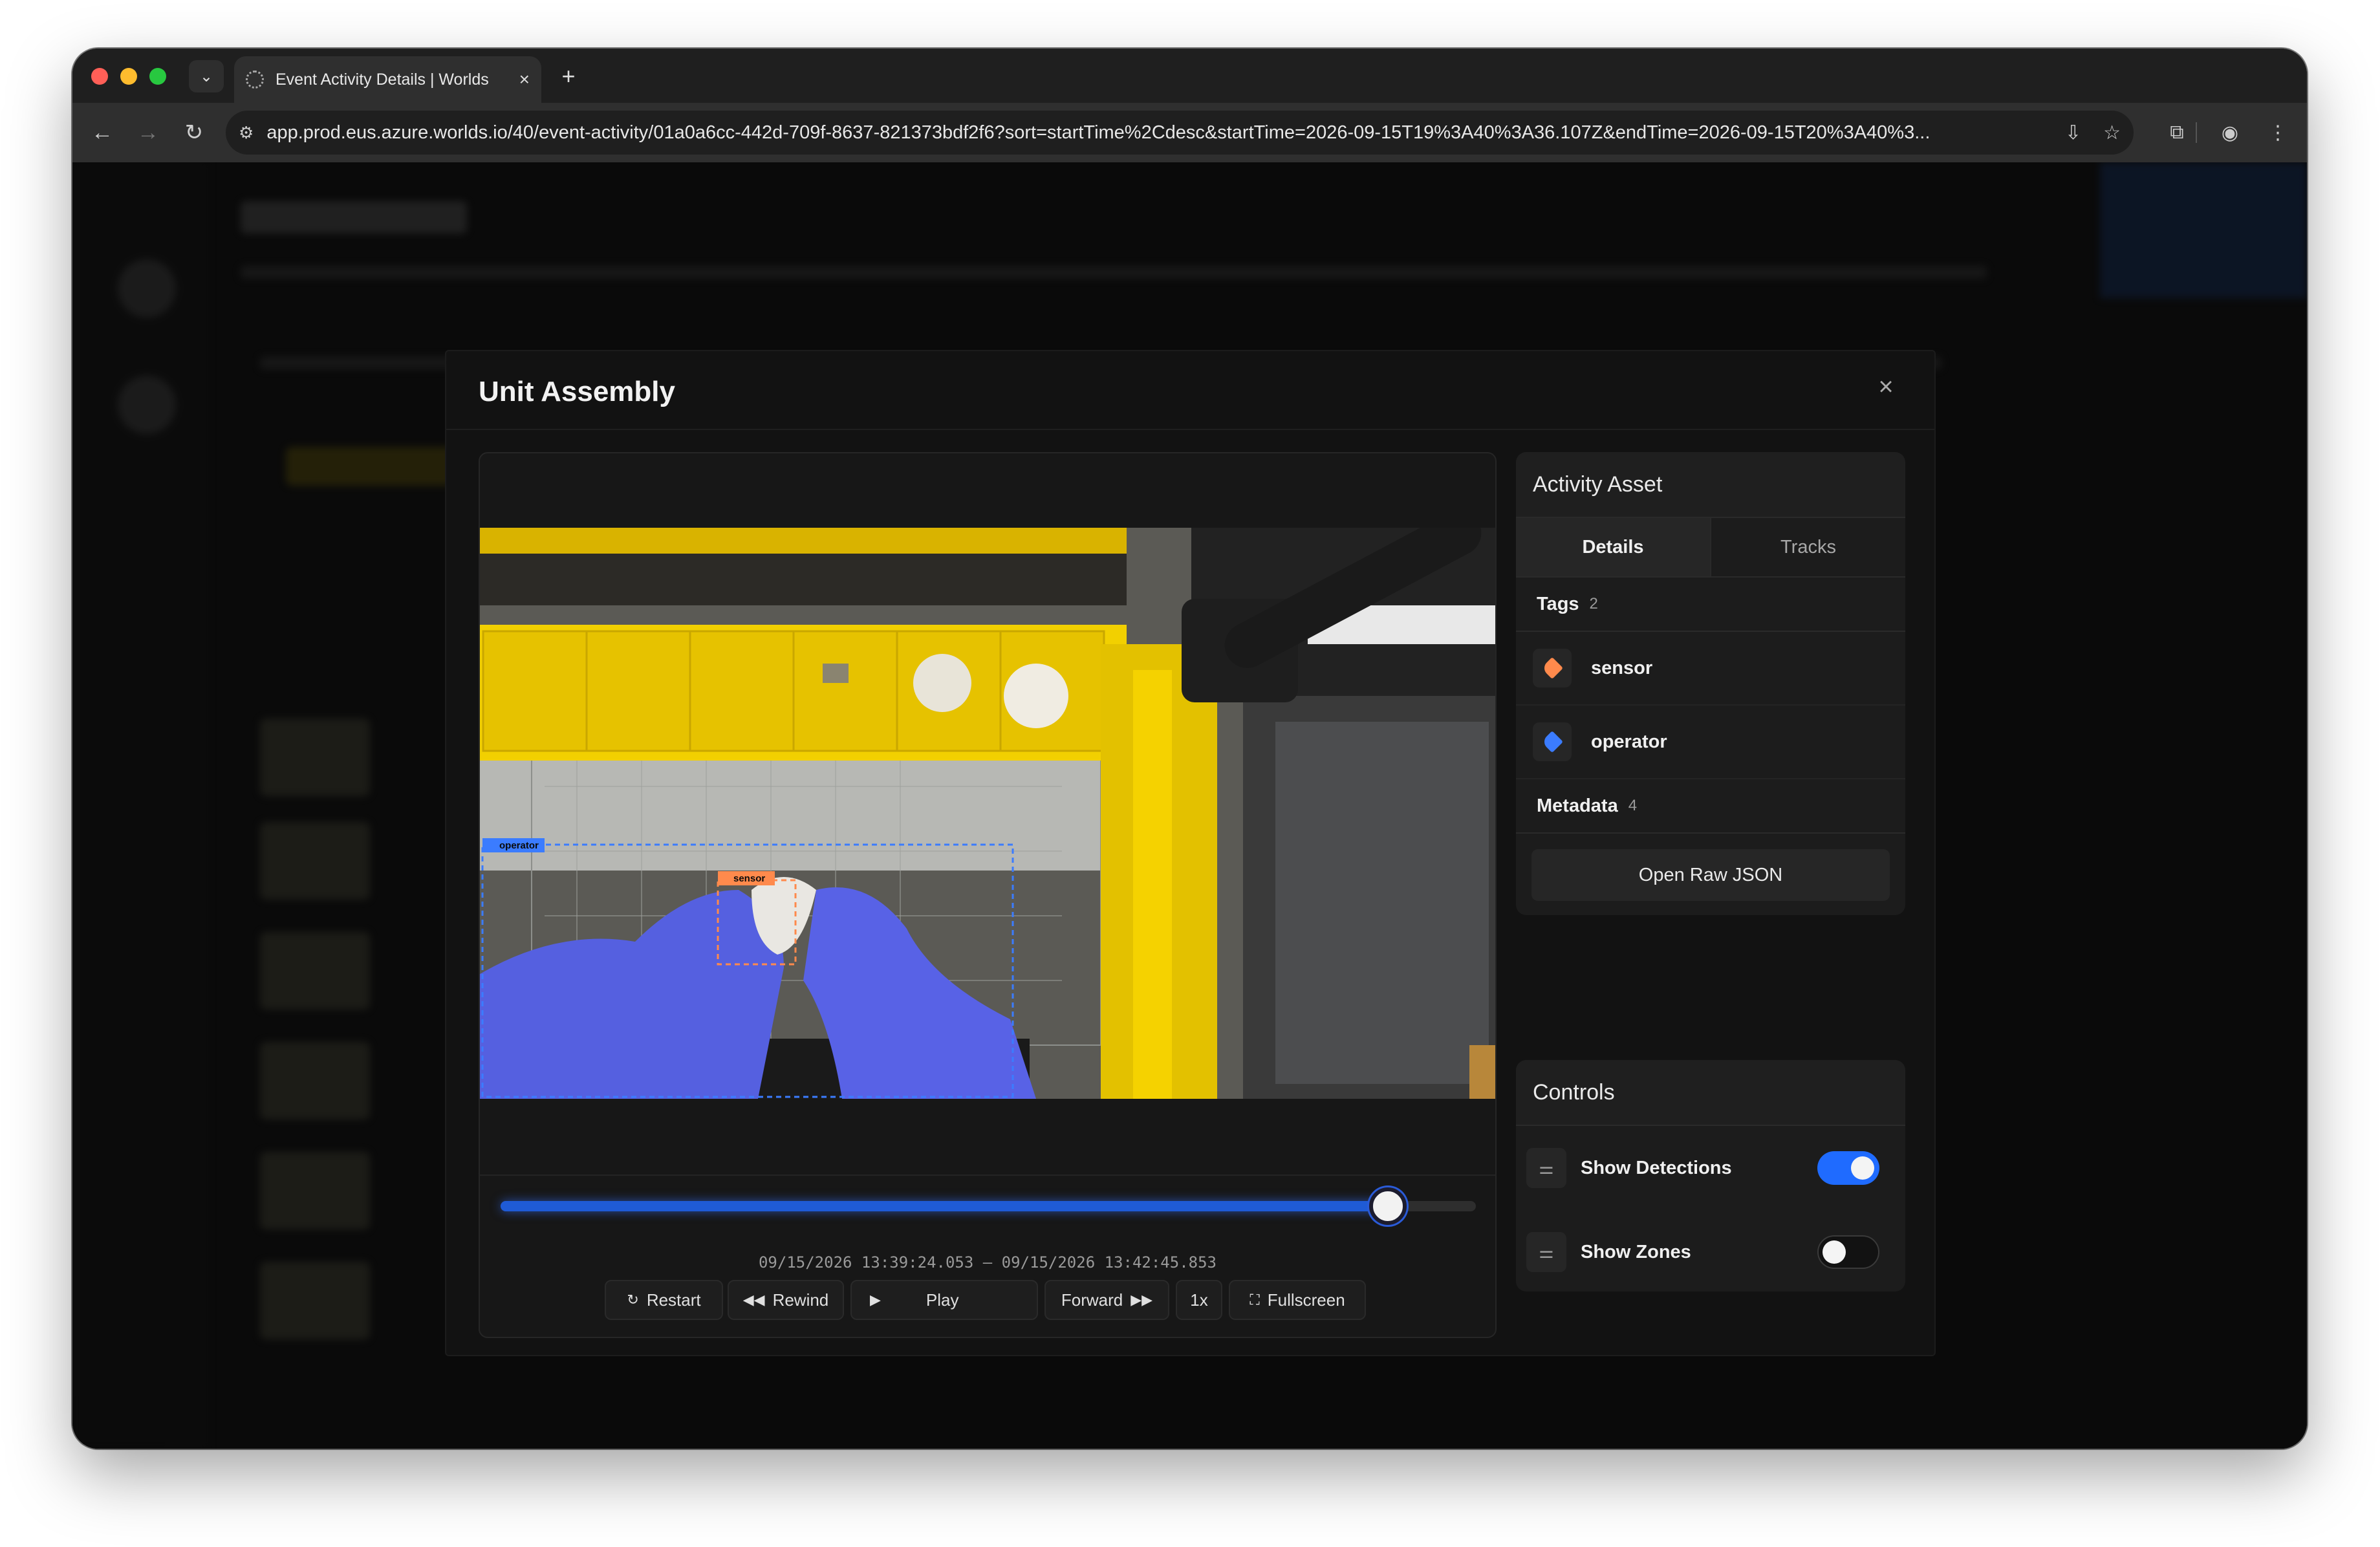 The width and height of the screenshot is (2380, 1547). What do you see at coordinates (1710, 875) in the screenshot?
I see `open-raw-json-button: Open Raw JSON` at bounding box center [1710, 875].